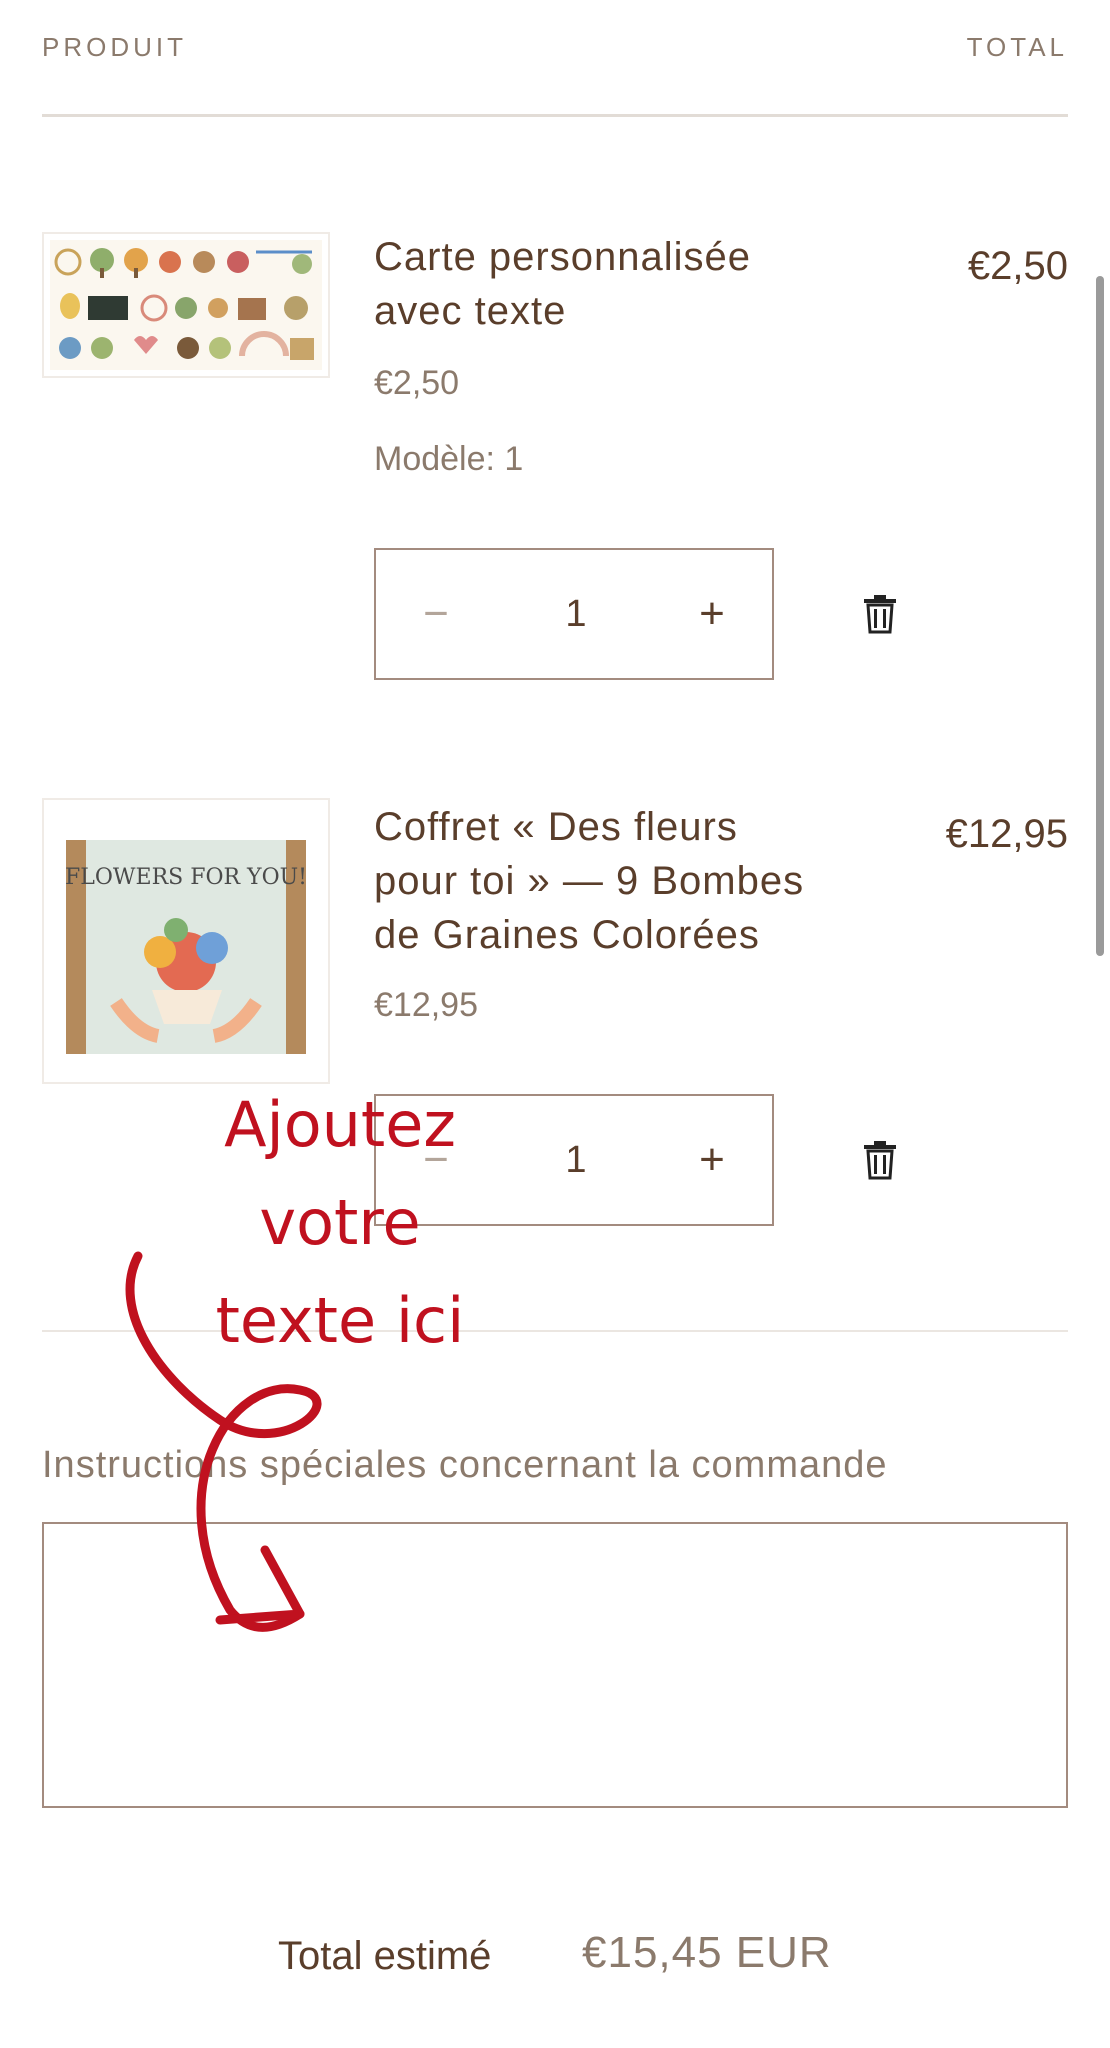 The width and height of the screenshot is (1110, 2048). What do you see at coordinates (562, 257) in the screenshot?
I see `item-title-line: Carte personnalisée` at bounding box center [562, 257].